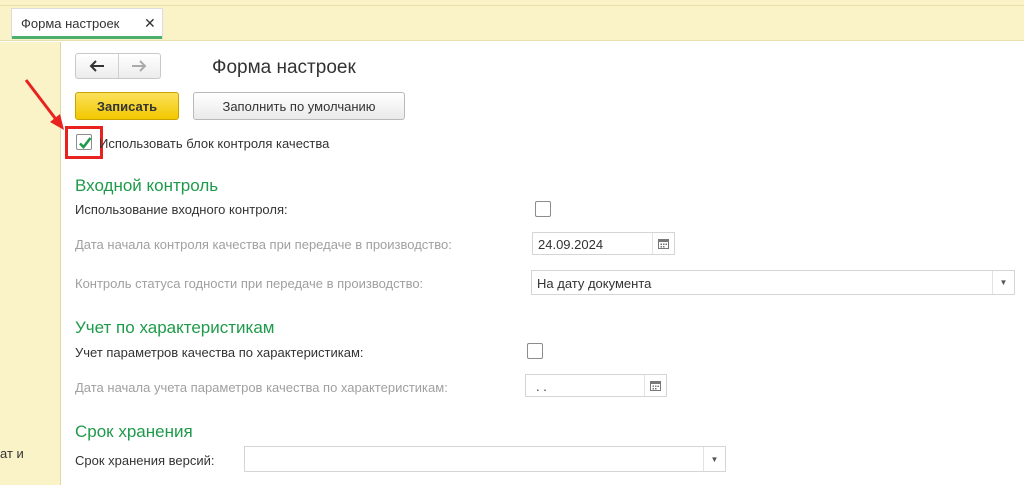  What do you see at coordinates (145, 460) in the screenshot?
I see `storage-versions-label: Срок хранения версий:` at bounding box center [145, 460].